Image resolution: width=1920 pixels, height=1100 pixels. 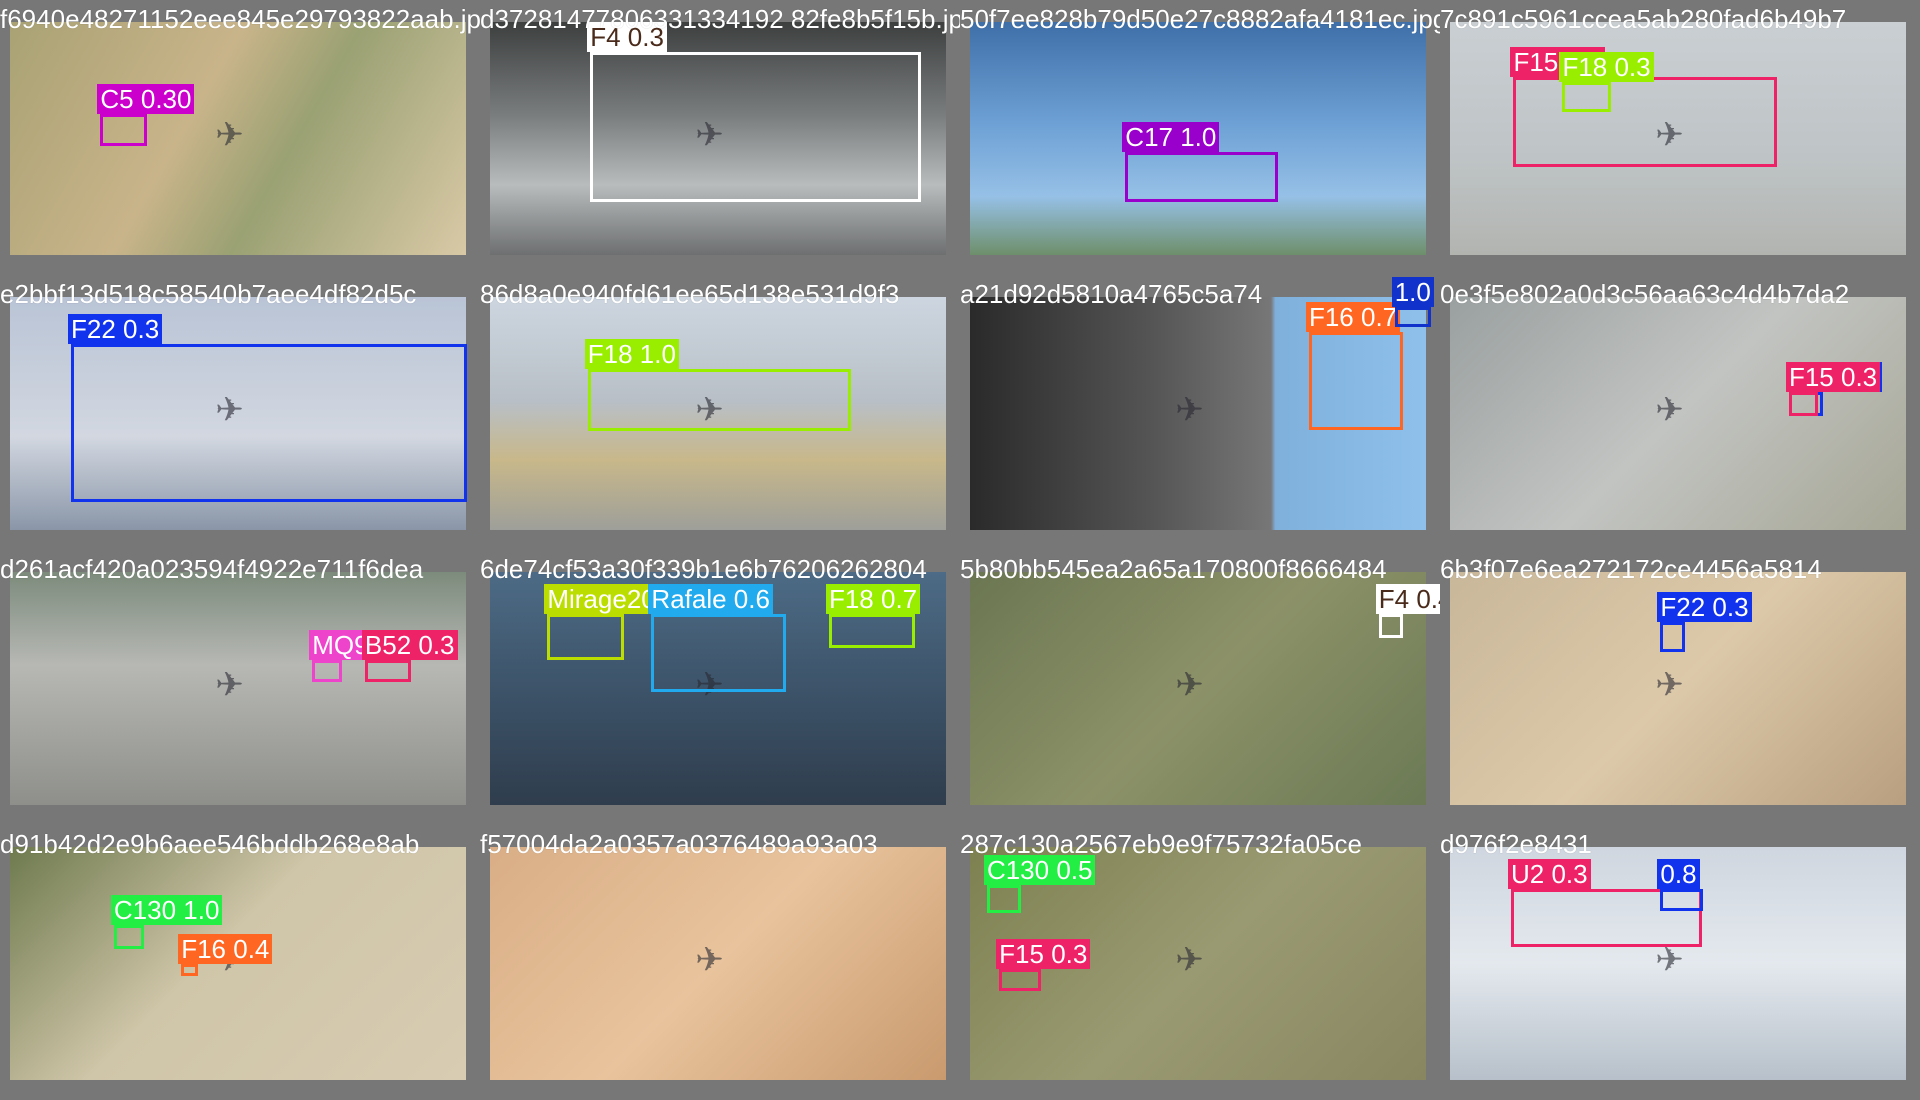 I want to click on detection-box: F18 0.3, so click(x=1606, y=82).